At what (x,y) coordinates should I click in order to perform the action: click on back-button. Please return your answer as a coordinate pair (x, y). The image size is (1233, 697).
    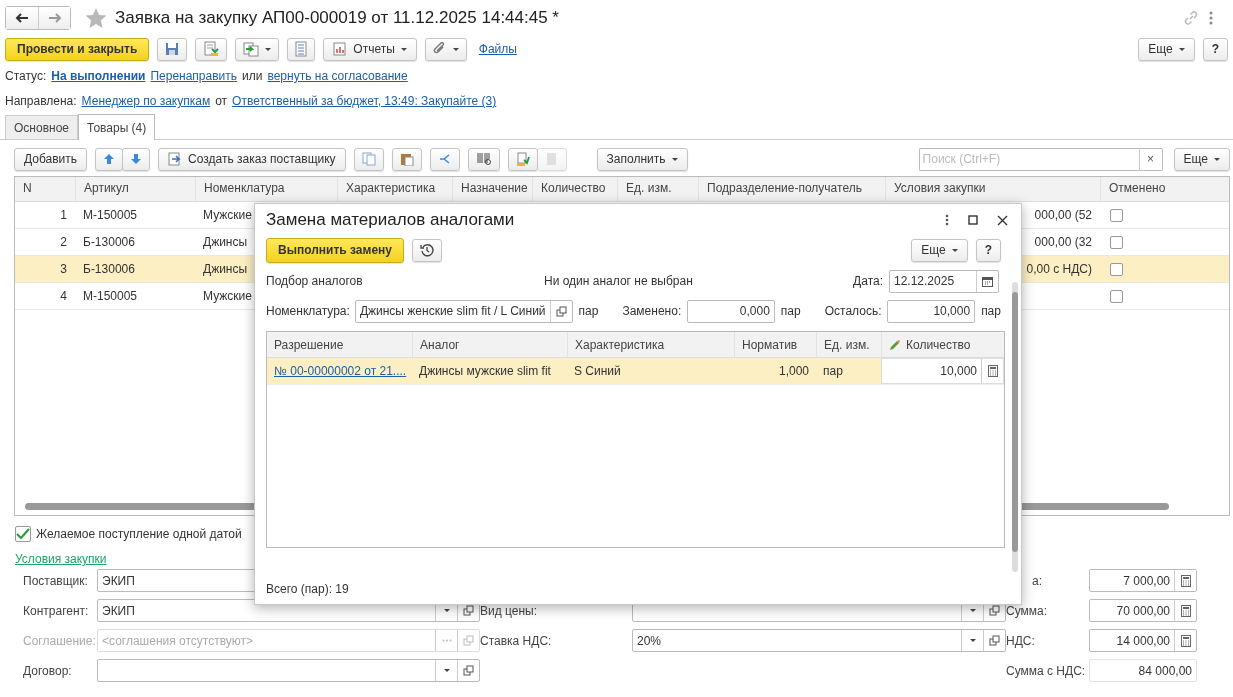
    Looking at the image, I should click on (22, 18).